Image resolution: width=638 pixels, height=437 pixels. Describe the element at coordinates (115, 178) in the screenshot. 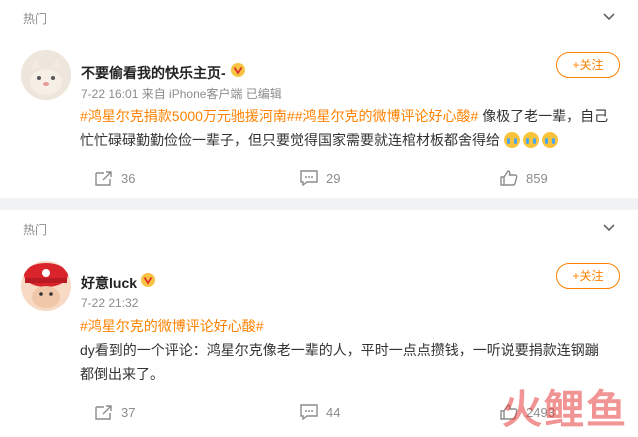

I see `repost-button: 36` at that location.